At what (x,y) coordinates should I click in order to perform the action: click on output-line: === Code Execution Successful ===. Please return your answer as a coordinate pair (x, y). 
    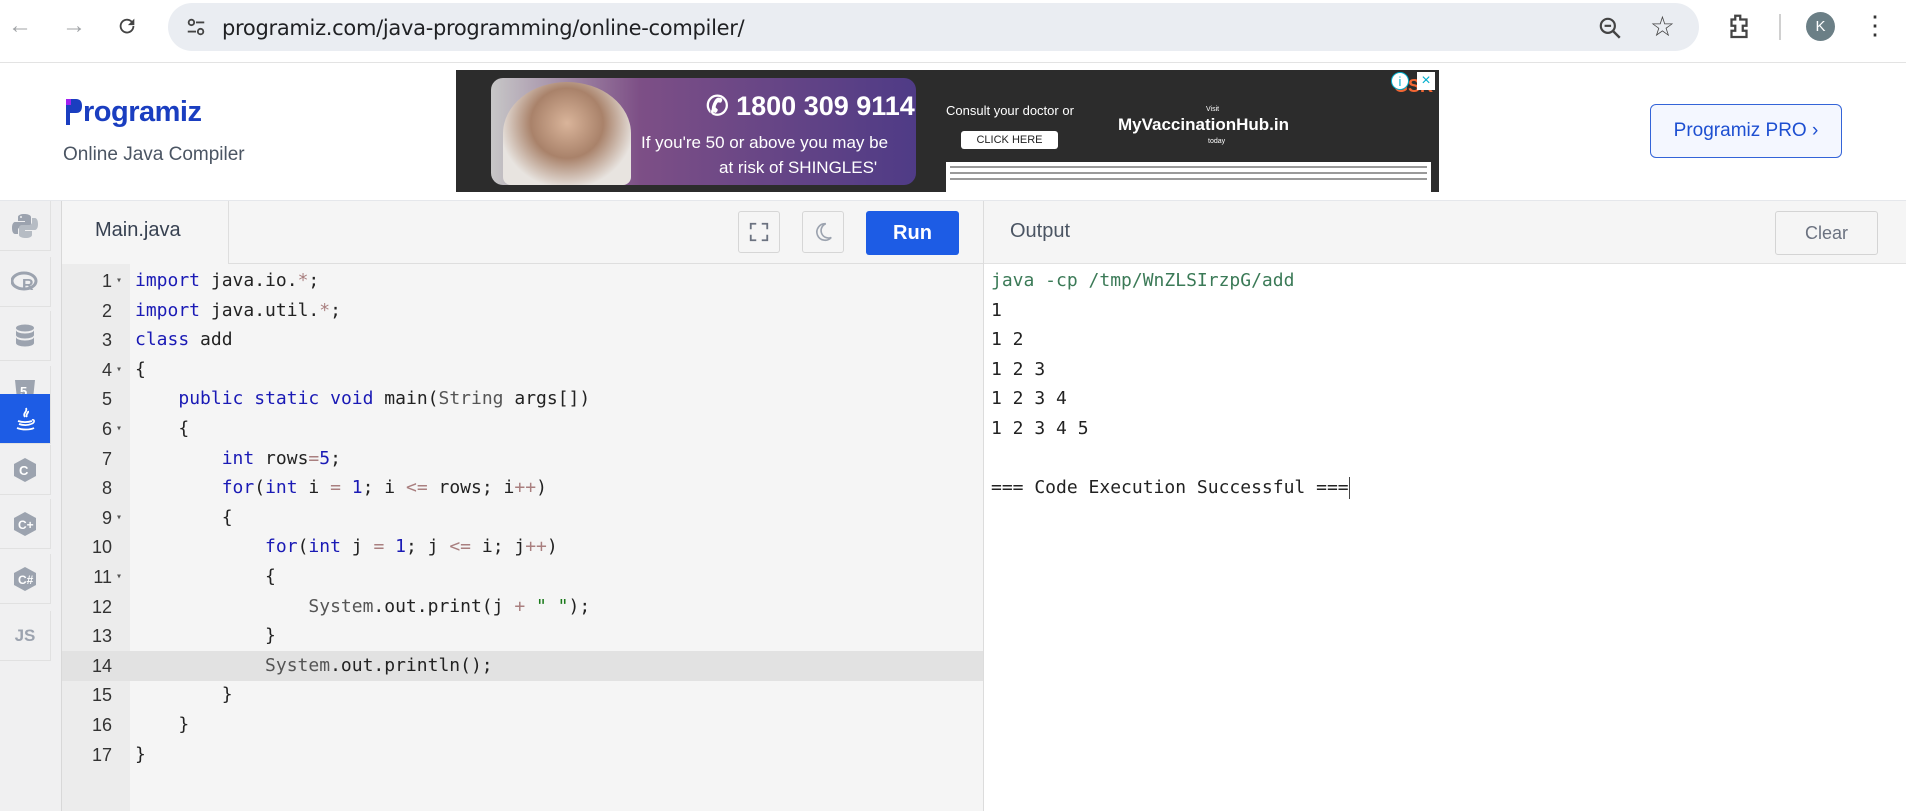
    Looking at the image, I should click on (1170, 488).